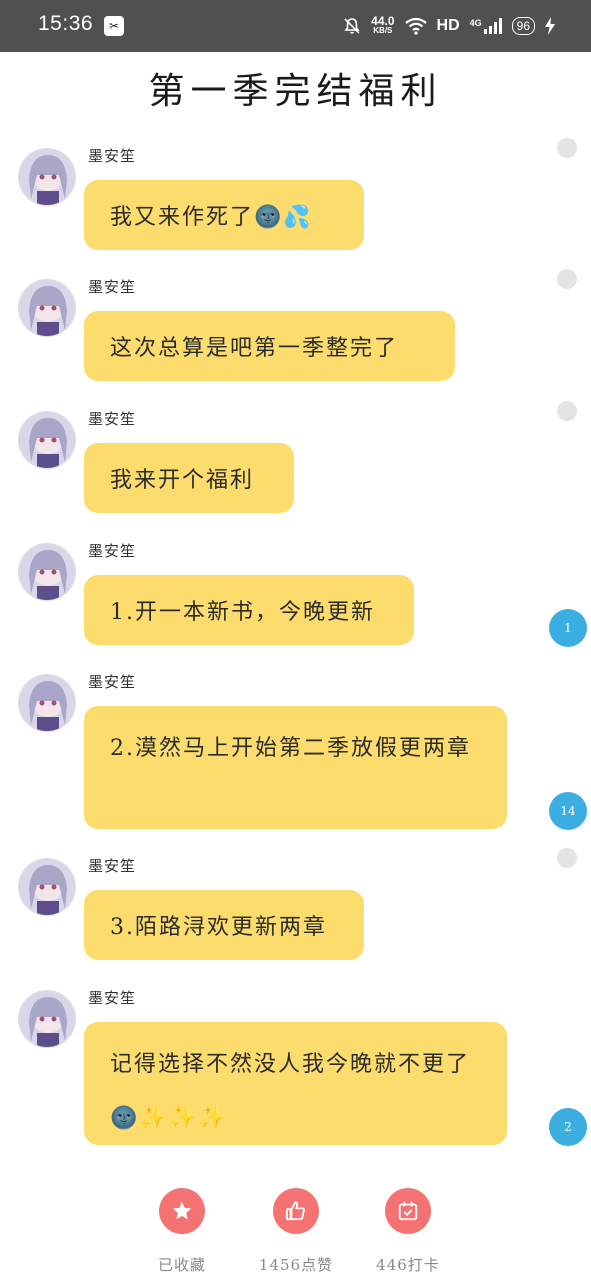  I want to click on message-bubble: 记得选择不然没人我今晚就不更了🌚✨✨✨, so click(295, 1083).